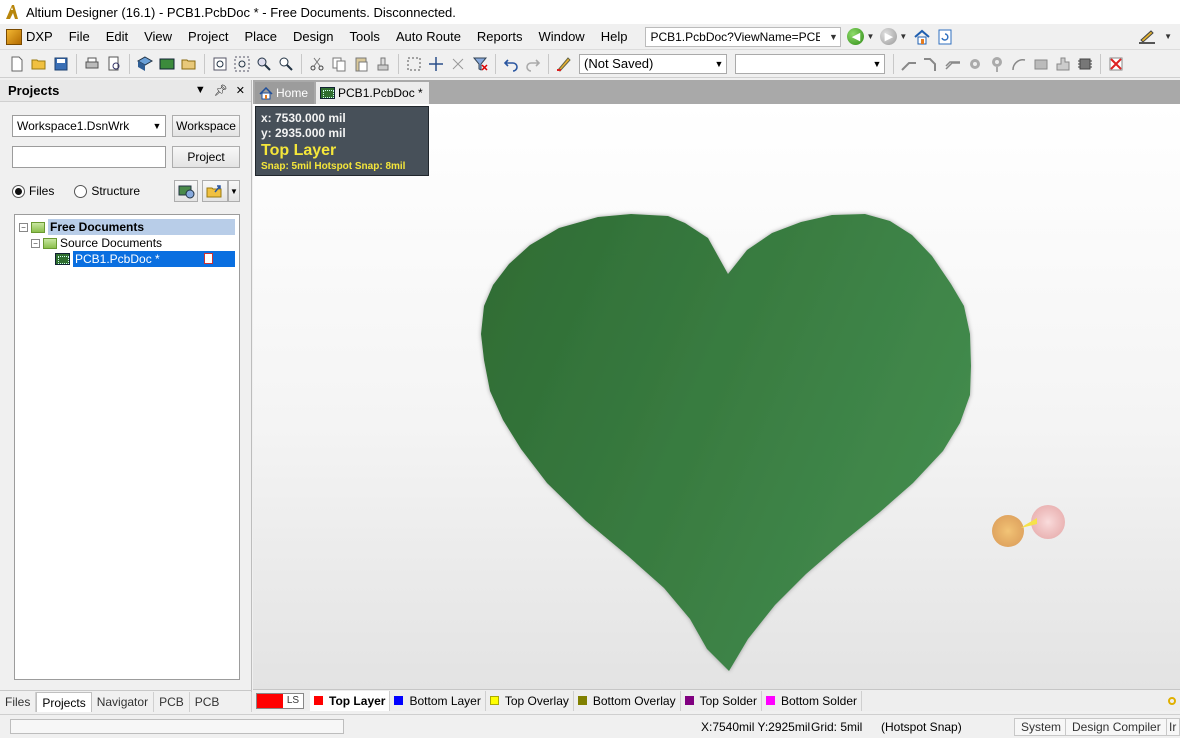 The image size is (1180, 738). What do you see at coordinates (1172, 700) in the screenshot?
I see `layer-scroll-icon` at bounding box center [1172, 700].